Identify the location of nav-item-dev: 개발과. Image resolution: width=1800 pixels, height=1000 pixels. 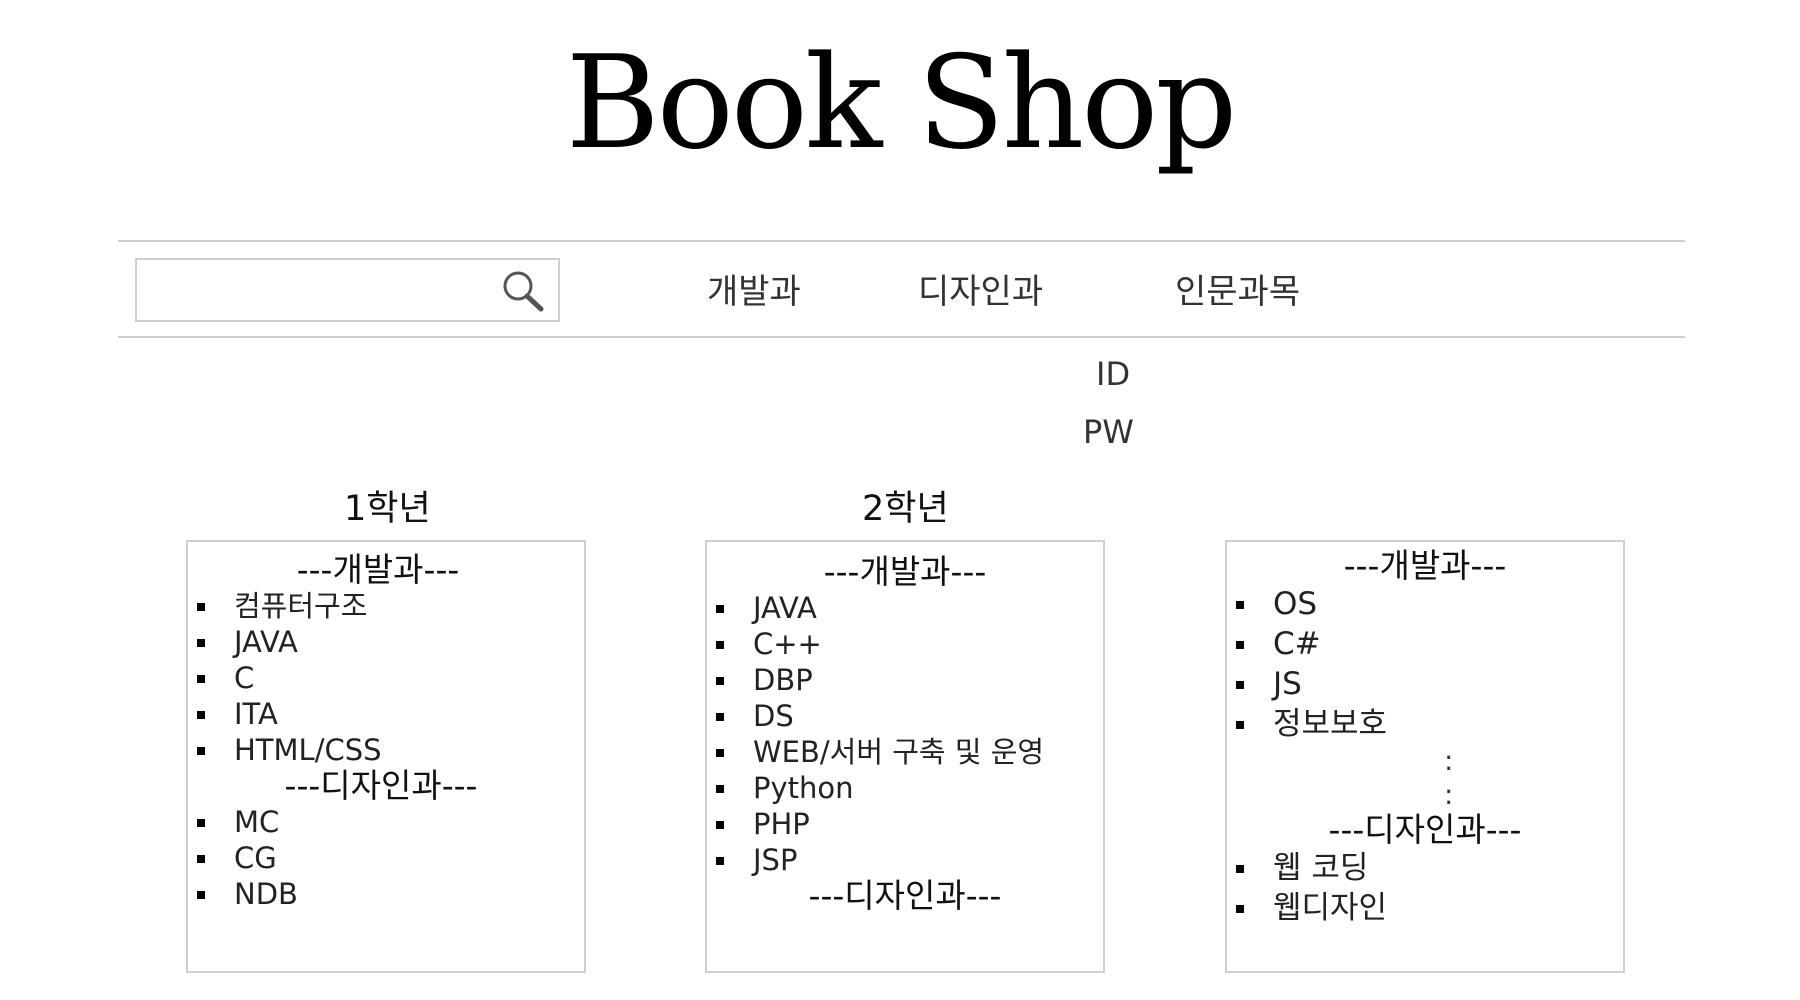
(754, 288).